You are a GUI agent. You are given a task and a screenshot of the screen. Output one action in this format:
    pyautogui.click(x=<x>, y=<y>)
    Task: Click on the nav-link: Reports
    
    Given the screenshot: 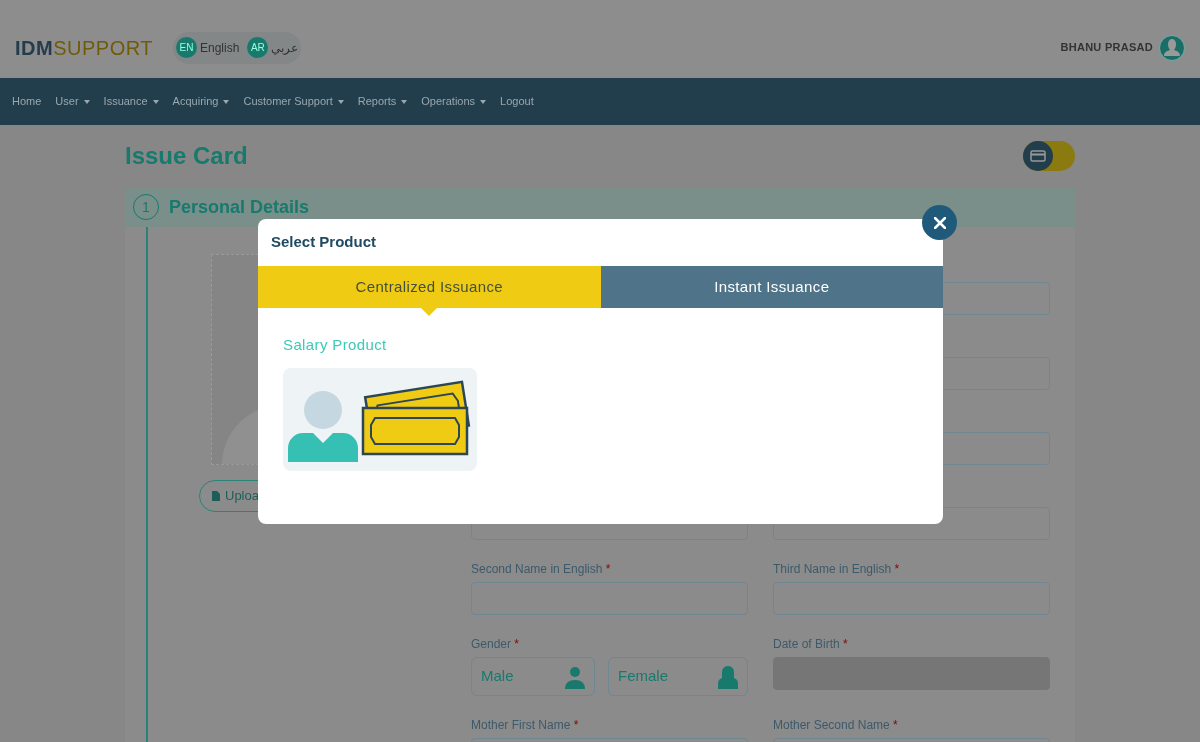 What is the action you would take?
    pyautogui.click(x=382, y=101)
    